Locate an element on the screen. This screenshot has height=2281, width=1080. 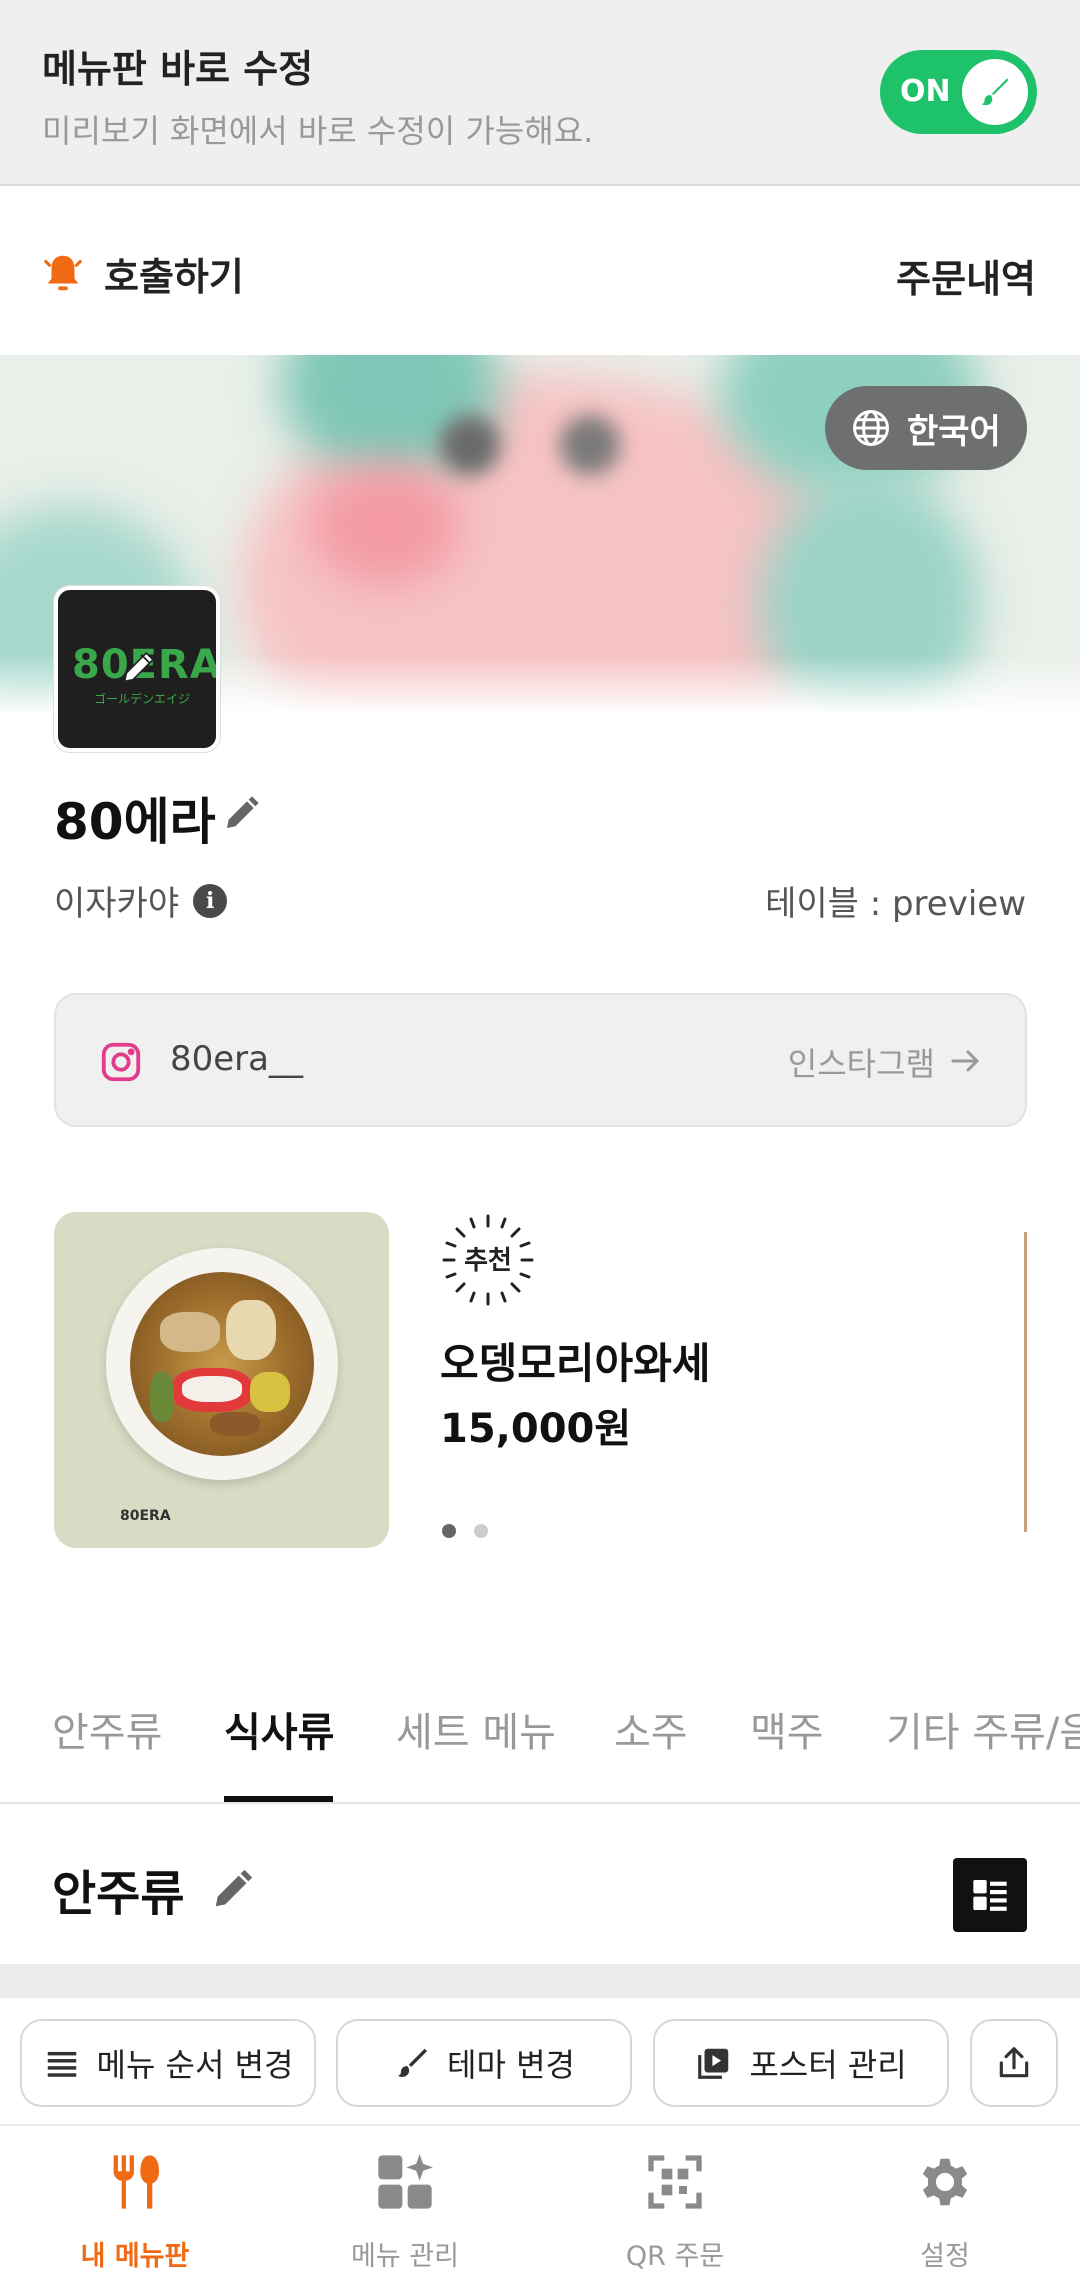
header-row: 호출하기 주문내역 is located at coordinates (540, 271).